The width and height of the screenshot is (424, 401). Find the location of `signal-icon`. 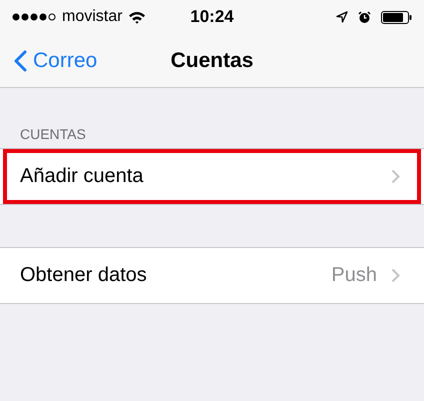

signal-icon is located at coordinates (34, 17).